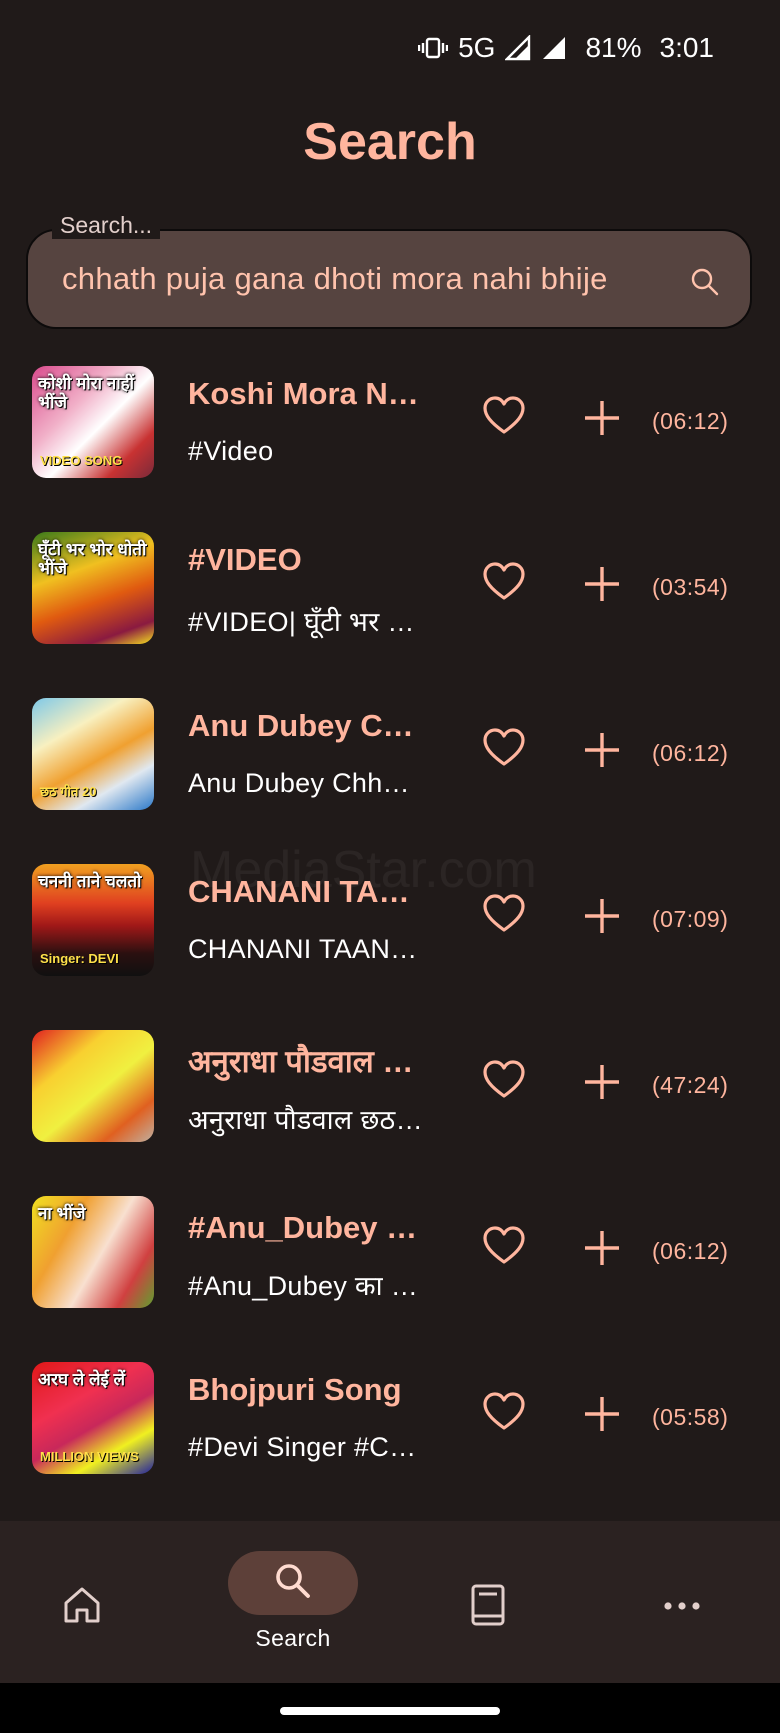  Describe the element at coordinates (93, 920) in the screenshot. I see `video-thumbnail: चननी ताने चलतो Singer: DEVI` at that location.